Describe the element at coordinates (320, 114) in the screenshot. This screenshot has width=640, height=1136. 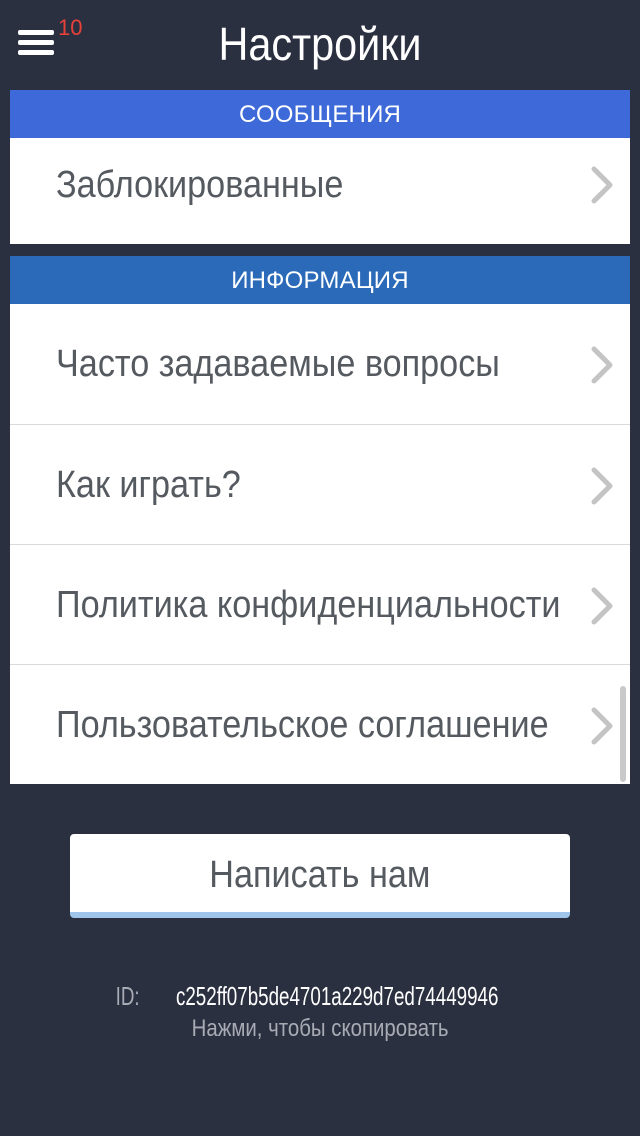
I see `messages-section-header: СООБЩЕНИЯ` at that location.